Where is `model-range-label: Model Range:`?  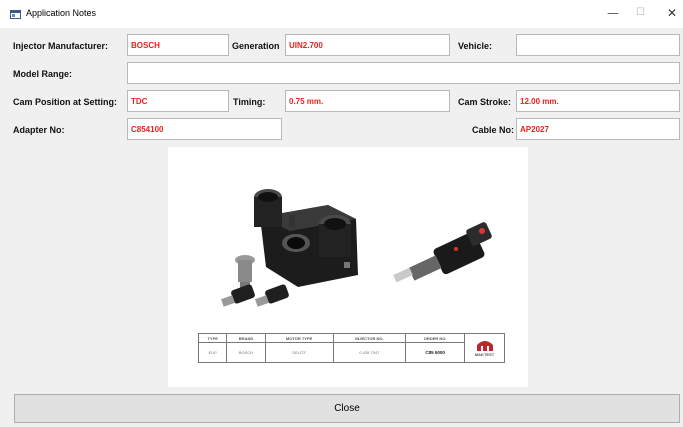
model-range-label: Model Range: is located at coordinates (43, 74).